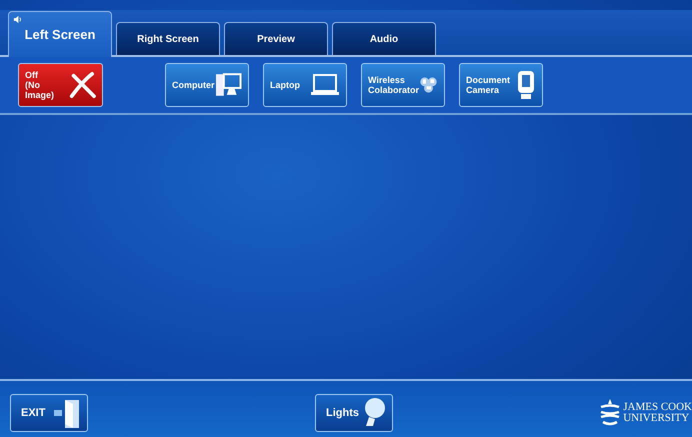 The height and width of the screenshot is (437, 692). What do you see at coordinates (526, 85) in the screenshot?
I see `document-camera-icon` at bounding box center [526, 85].